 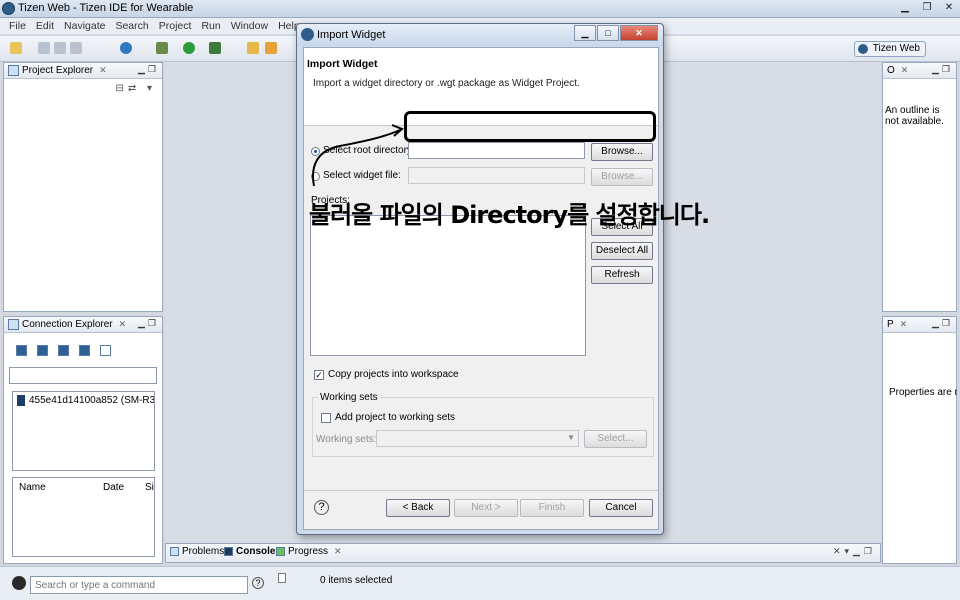 I want to click on problems-icon, so click(x=174, y=551).